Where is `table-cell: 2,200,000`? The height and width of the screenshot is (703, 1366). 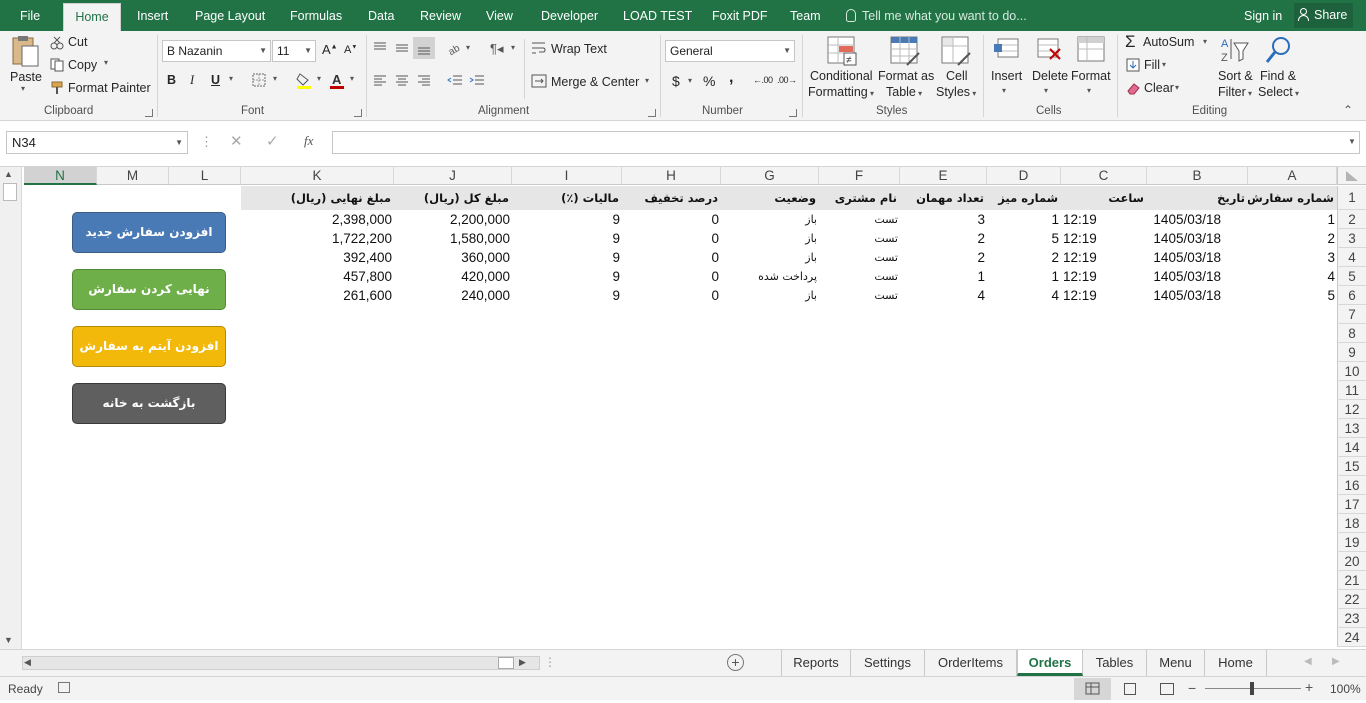 table-cell: 2,200,000 is located at coordinates (453, 219).